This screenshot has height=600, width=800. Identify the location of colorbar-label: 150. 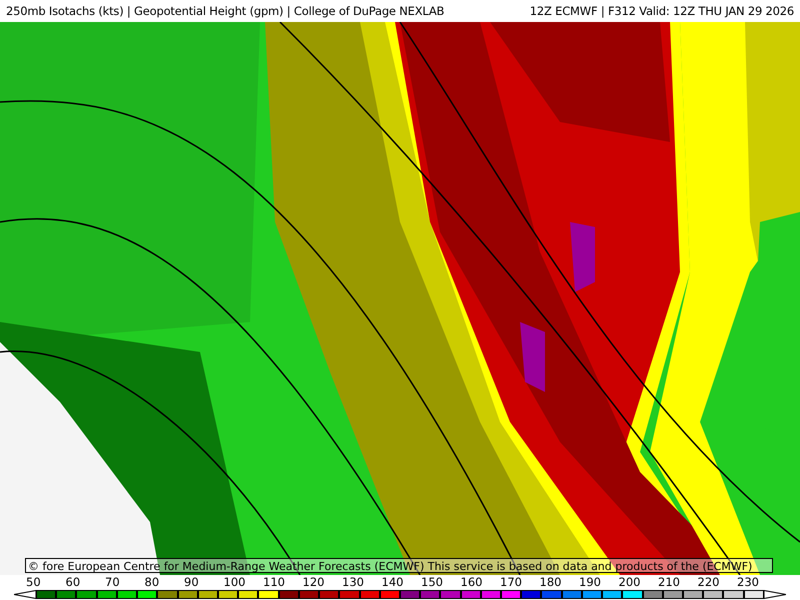
(432, 582).